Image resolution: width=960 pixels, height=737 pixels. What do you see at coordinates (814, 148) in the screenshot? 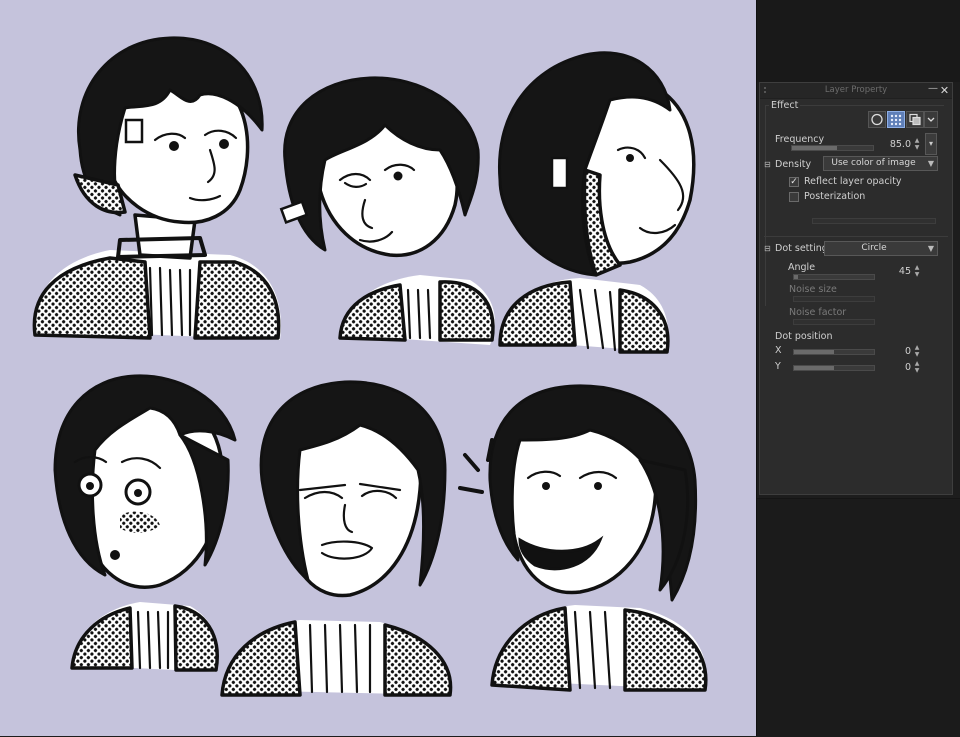
I see `frequency-slider-fill` at bounding box center [814, 148].